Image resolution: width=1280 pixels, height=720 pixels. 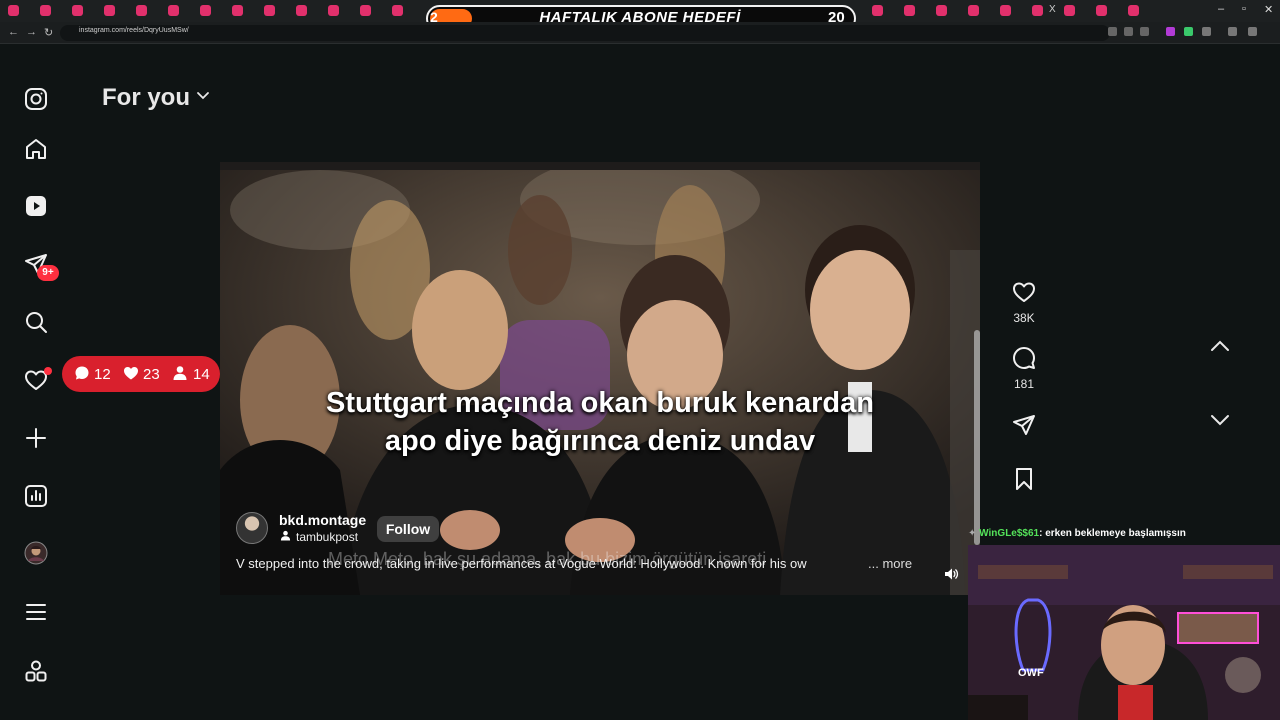 I want to click on chat-username: WinGLe$$61, so click(x=1009, y=533).